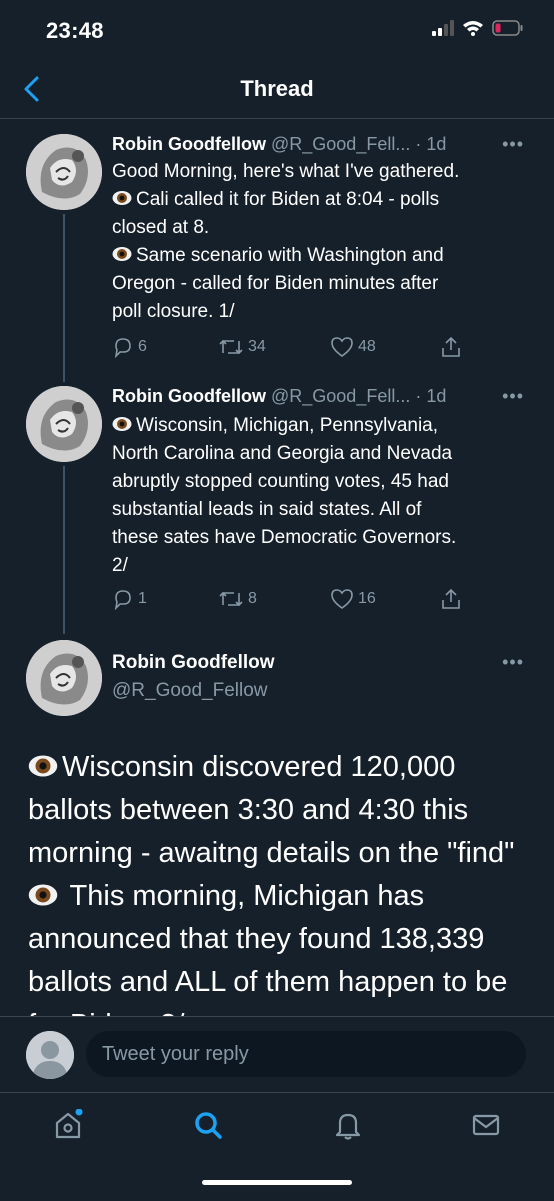 The width and height of the screenshot is (554, 1201). Describe the element at coordinates (443, 28) in the screenshot. I see `signal-icon` at that location.